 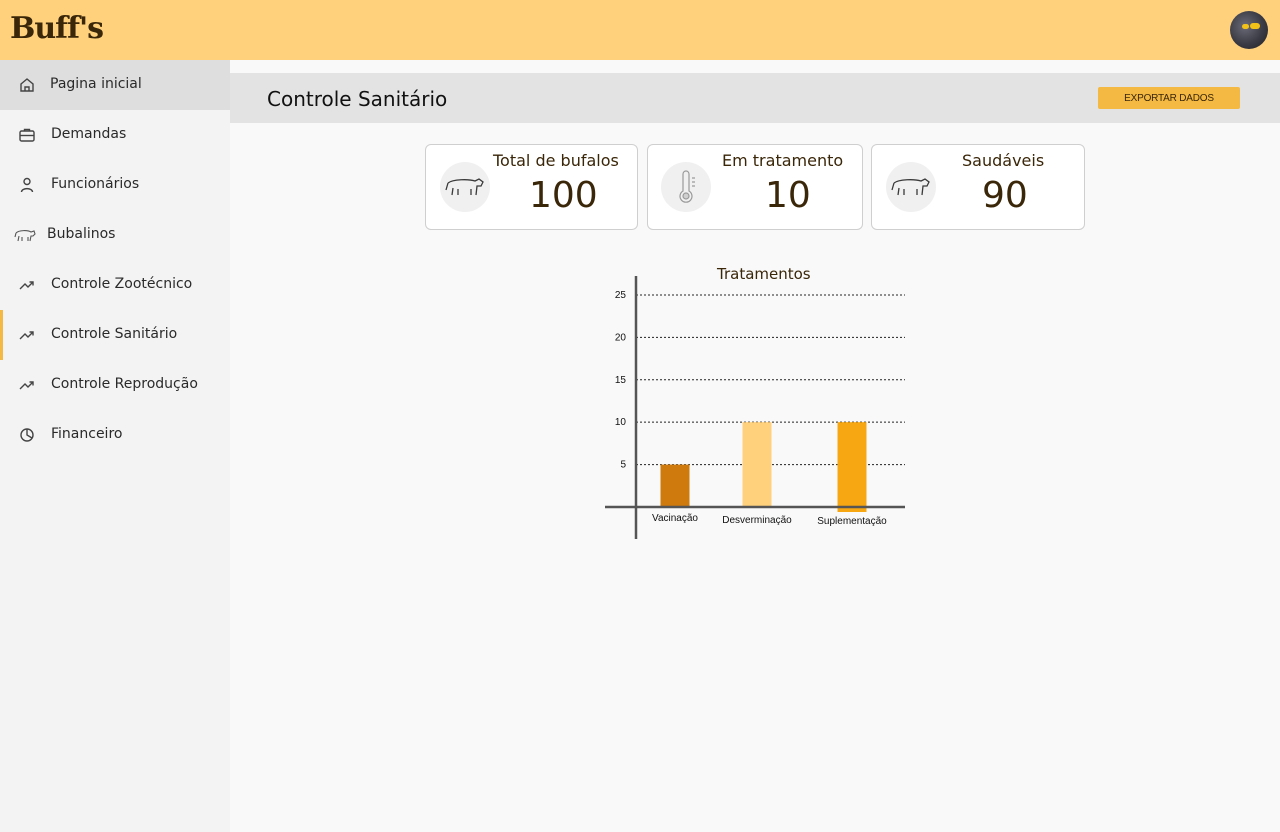 I want to click on sidebar-item-bubalinos: Bubalinos, so click(x=115, y=235).